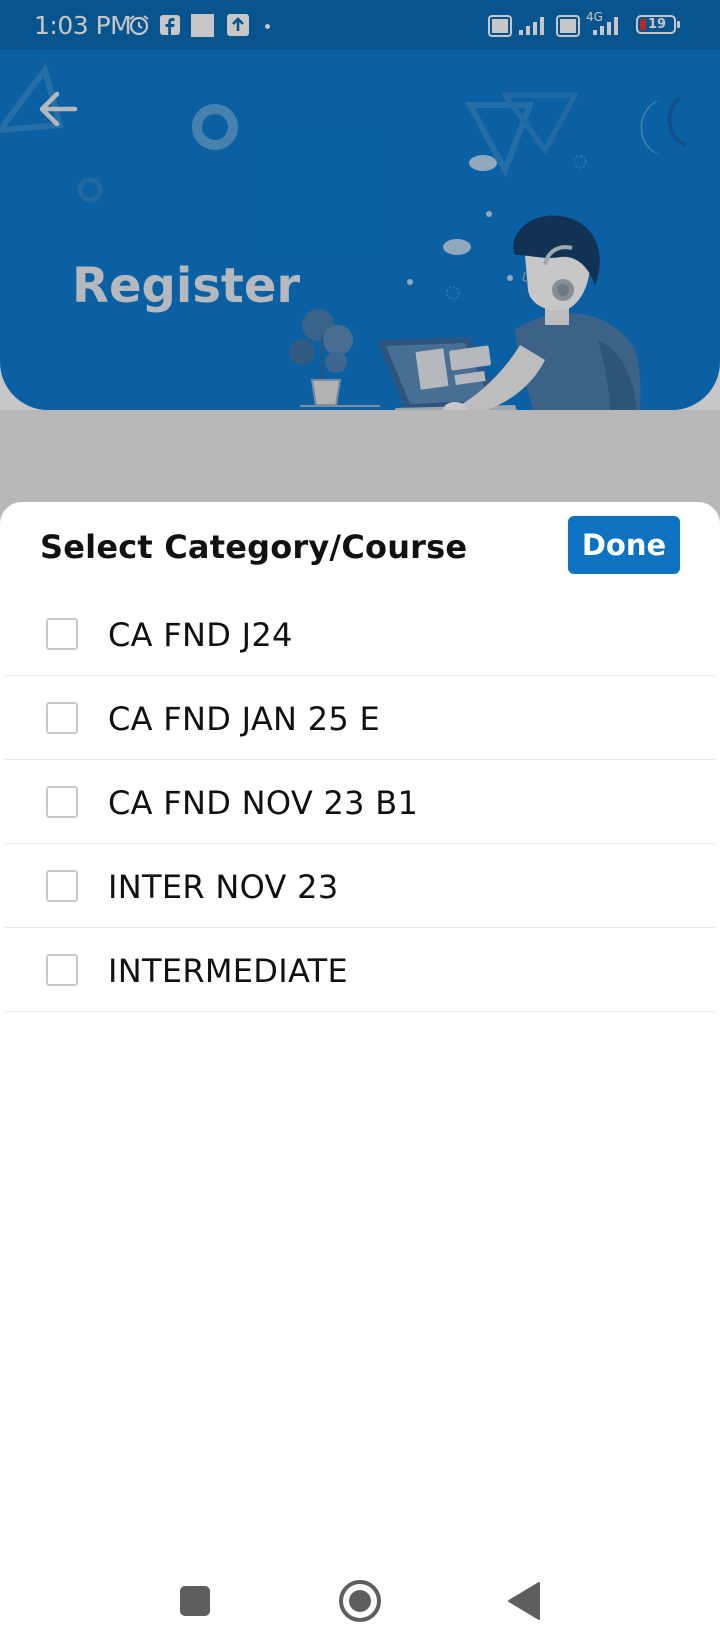 The height and width of the screenshot is (1650, 720). I want to click on recents-button, so click(195, 1603).